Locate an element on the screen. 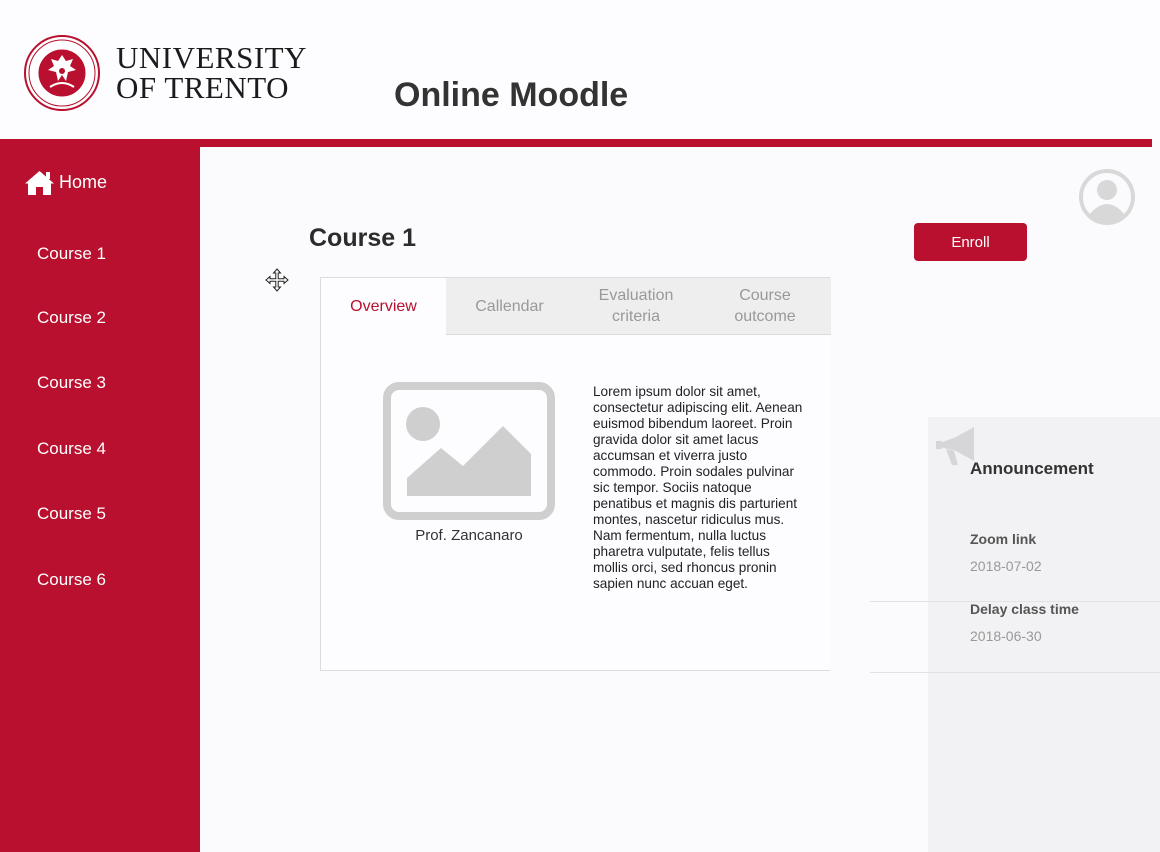 This screenshot has height=852, width=1160. move-cursor-icon is located at coordinates (277, 280).